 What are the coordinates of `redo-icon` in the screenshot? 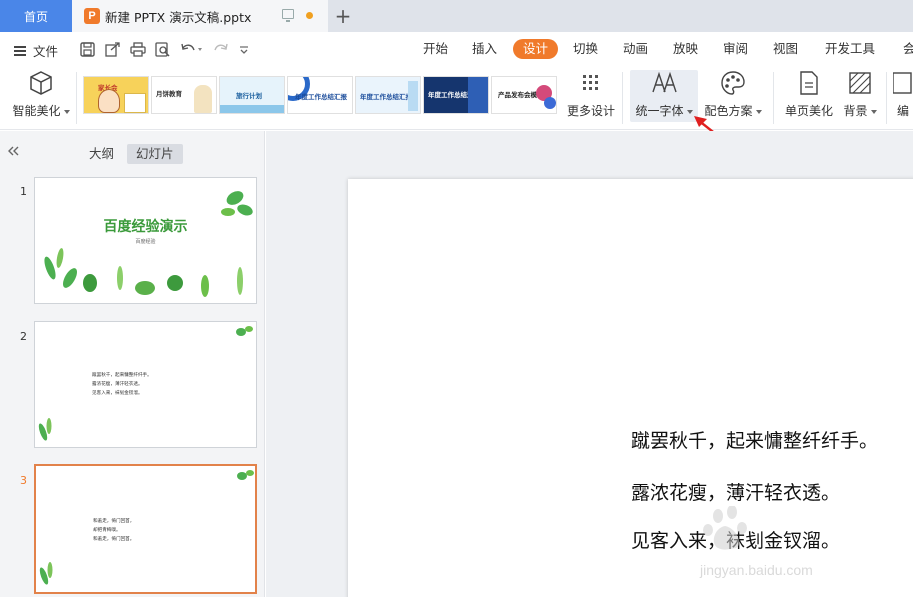 It's located at (221, 46).